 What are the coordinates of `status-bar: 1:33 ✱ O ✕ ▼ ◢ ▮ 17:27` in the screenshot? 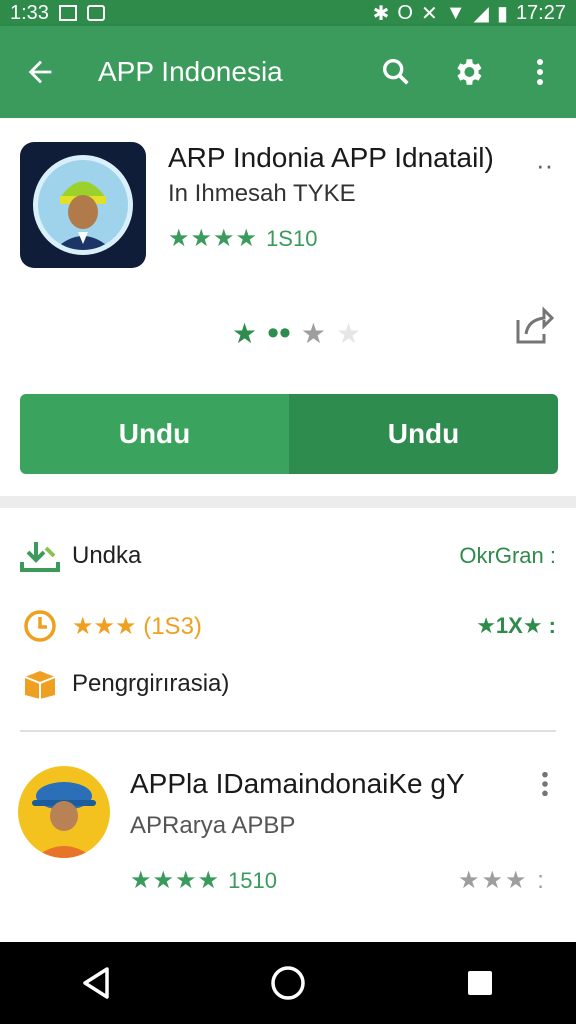 It's located at (288, 13).